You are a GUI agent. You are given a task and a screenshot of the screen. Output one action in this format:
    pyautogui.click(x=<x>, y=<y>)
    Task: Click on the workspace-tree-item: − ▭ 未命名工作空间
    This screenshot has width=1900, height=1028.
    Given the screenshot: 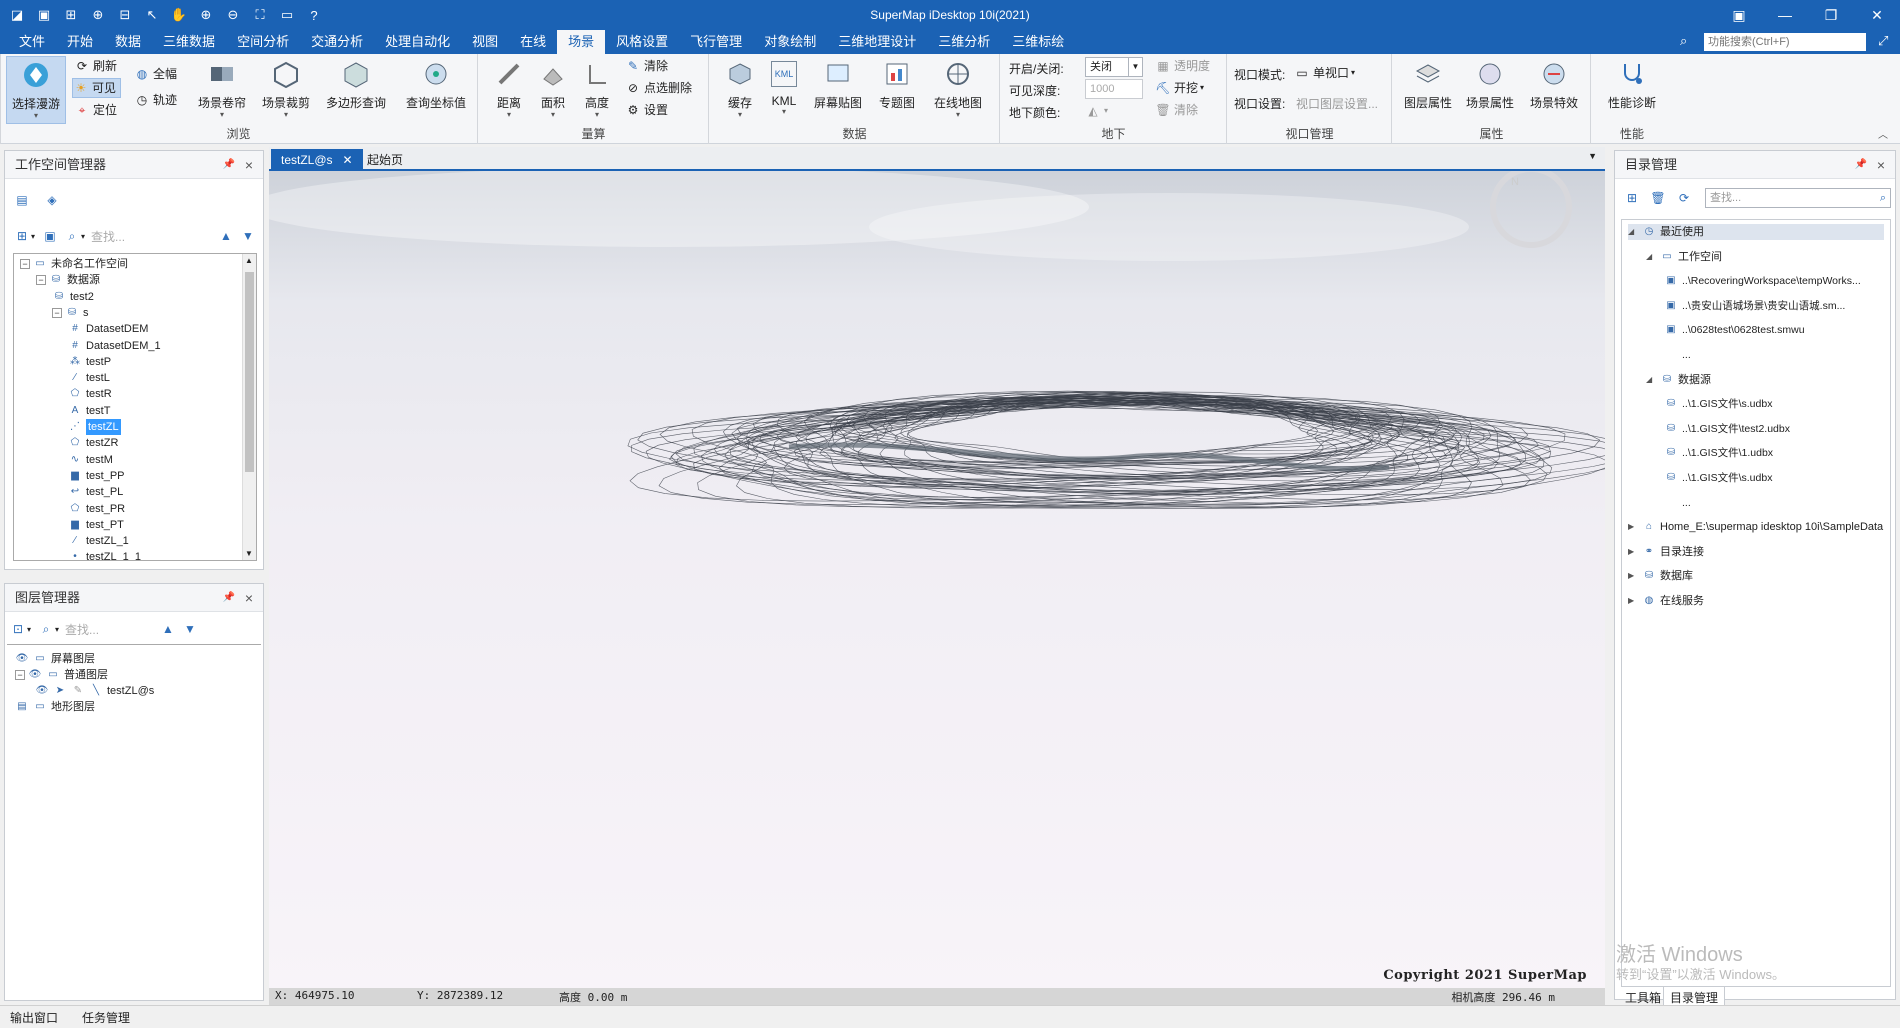 What is the action you would take?
    pyautogui.click(x=74, y=264)
    